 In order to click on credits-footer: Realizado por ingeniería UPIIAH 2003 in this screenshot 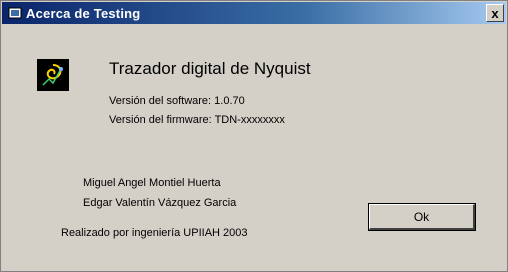, I will do `click(154, 233)`.